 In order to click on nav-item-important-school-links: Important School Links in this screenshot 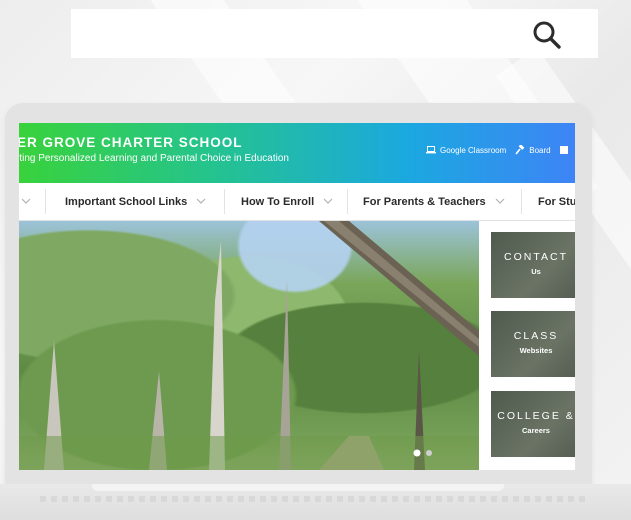, I will do `click(135, 201)`.